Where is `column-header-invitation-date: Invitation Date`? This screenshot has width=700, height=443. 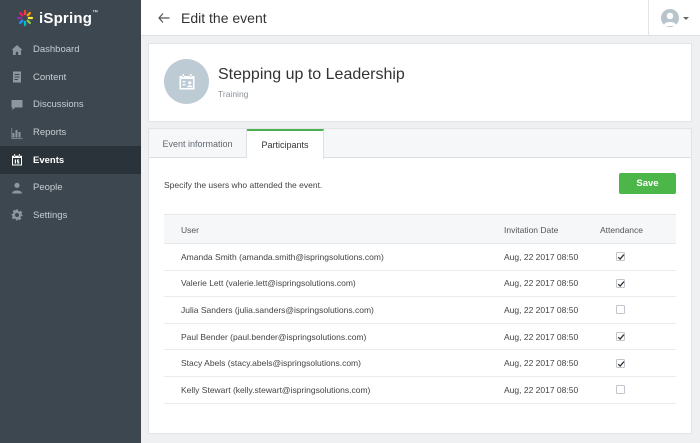
column-header-invitation-date: Invitation Date is located at coordinates (531, 230).